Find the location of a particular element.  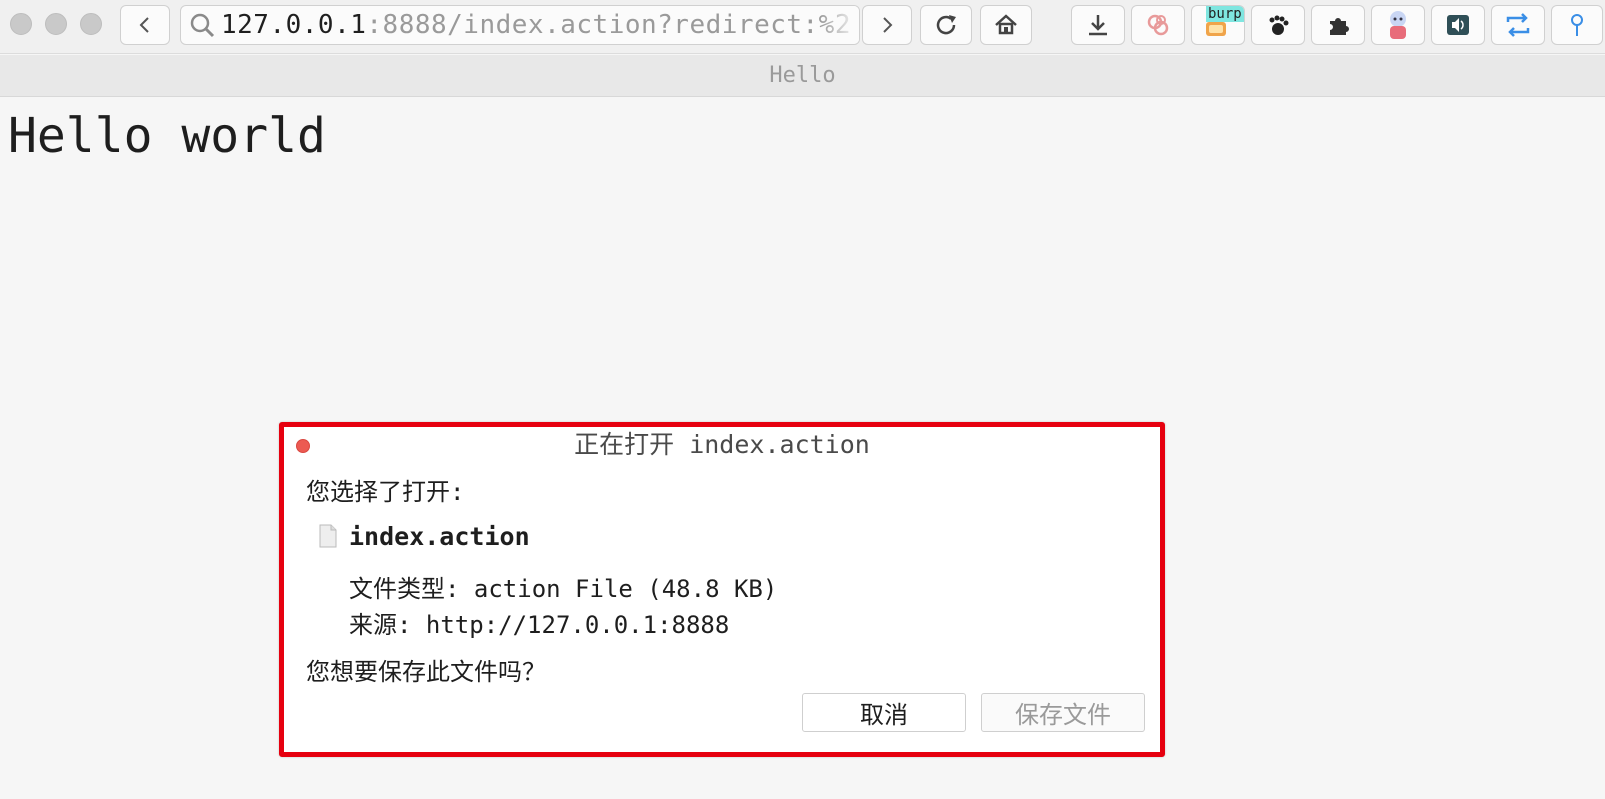

browser-toolbar: 127.0.0.1:8888/index.action?redirect:%2 is located at coordinates (802, 27).